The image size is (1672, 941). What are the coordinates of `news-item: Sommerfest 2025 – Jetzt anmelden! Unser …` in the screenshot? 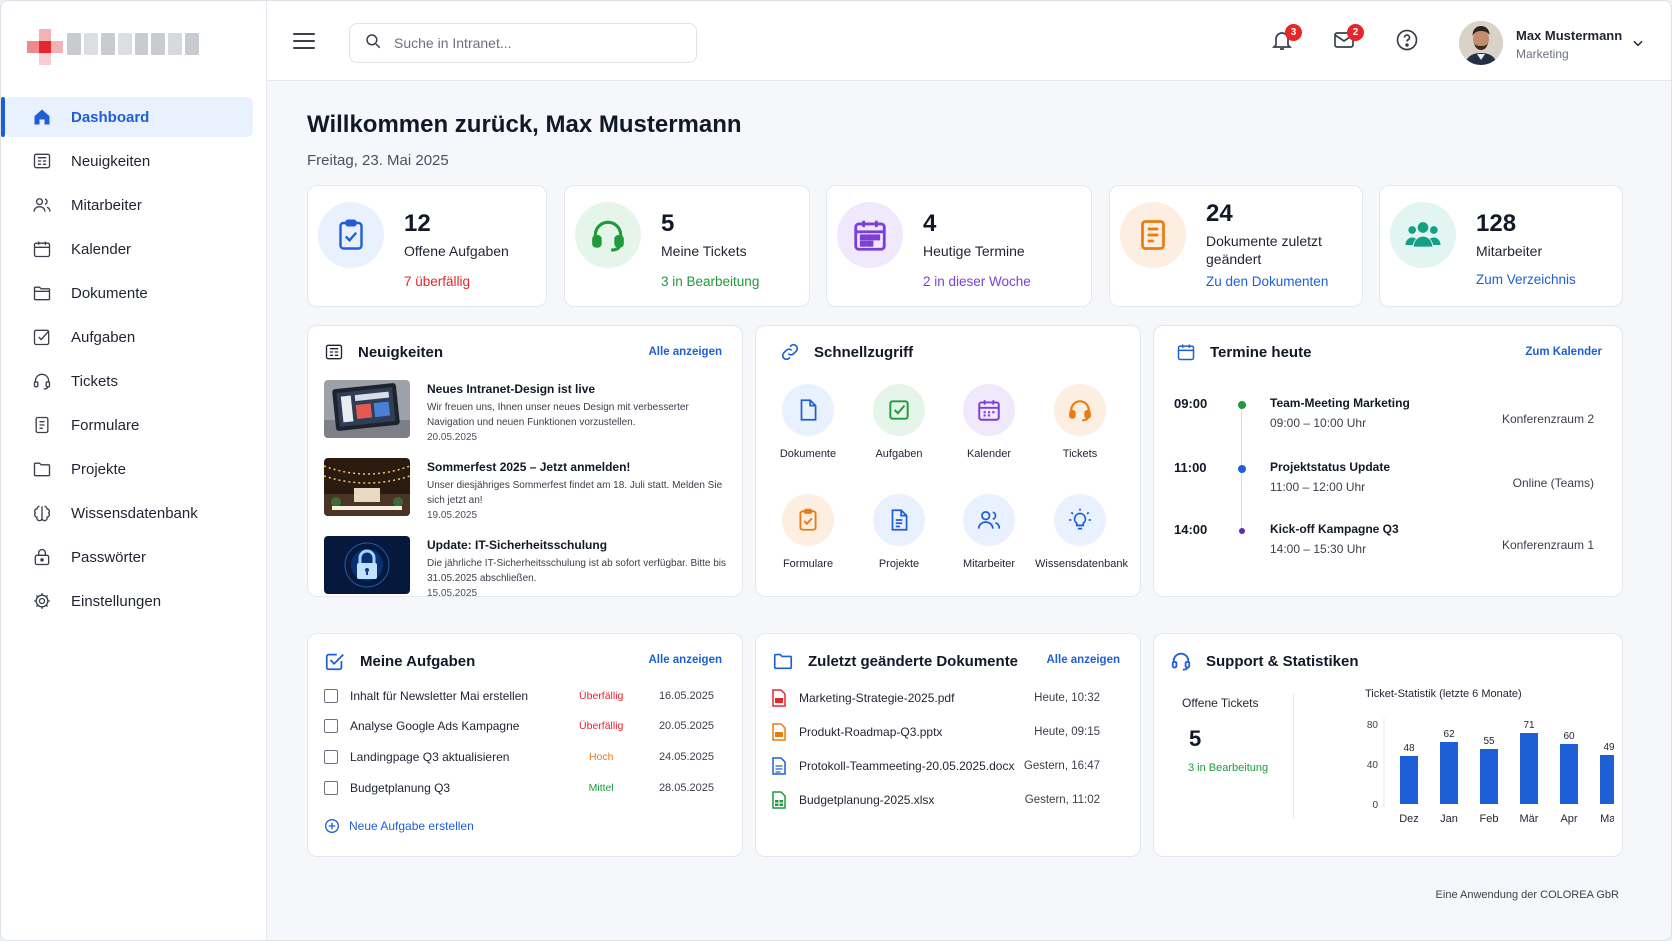 It's located at (526, 494).